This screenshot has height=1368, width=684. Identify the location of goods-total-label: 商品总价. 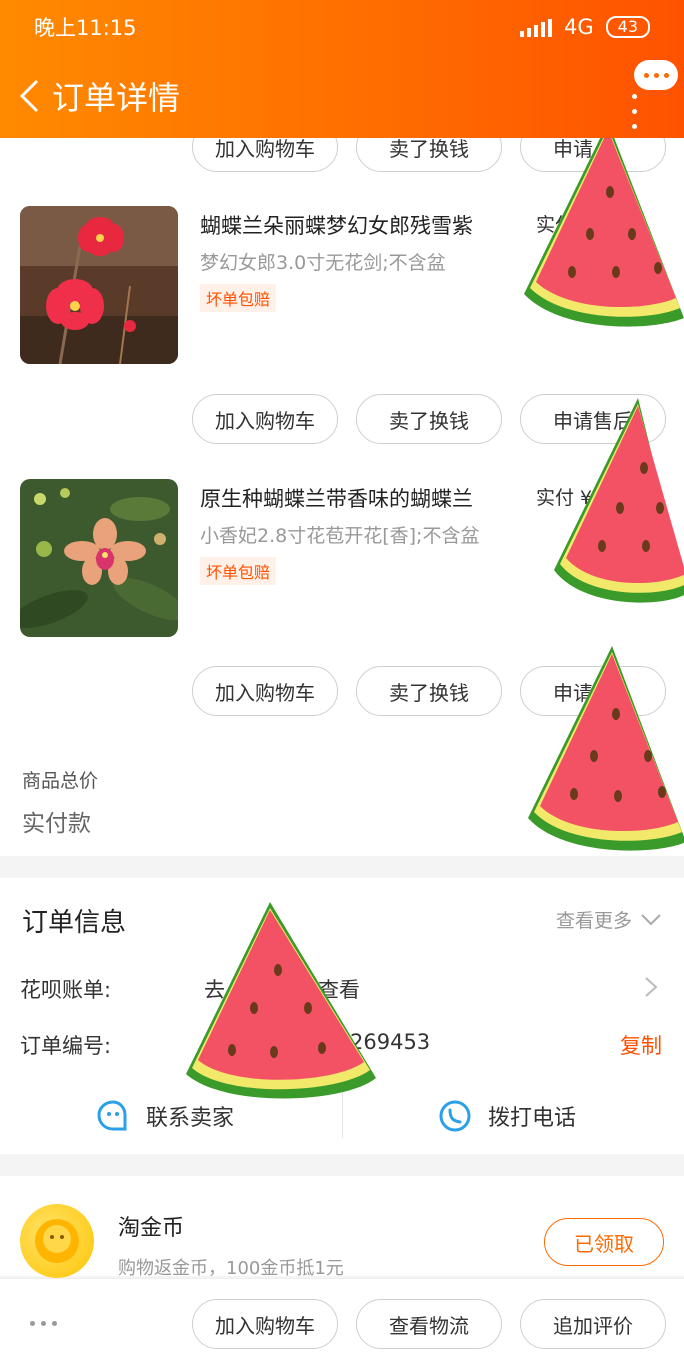
(60, 781).